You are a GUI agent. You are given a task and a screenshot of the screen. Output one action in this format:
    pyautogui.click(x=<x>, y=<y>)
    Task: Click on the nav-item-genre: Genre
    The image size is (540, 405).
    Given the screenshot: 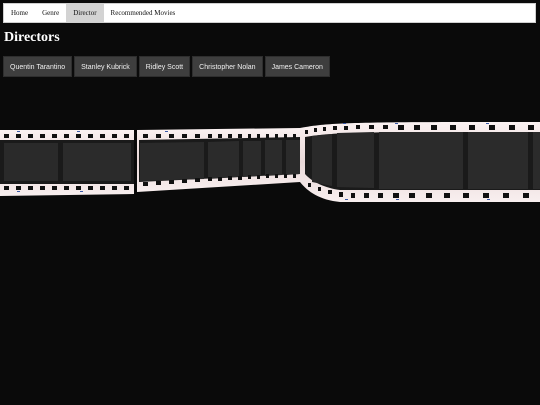 What is the action you would take?
    pyautogui.click(x=50, y=13)
    